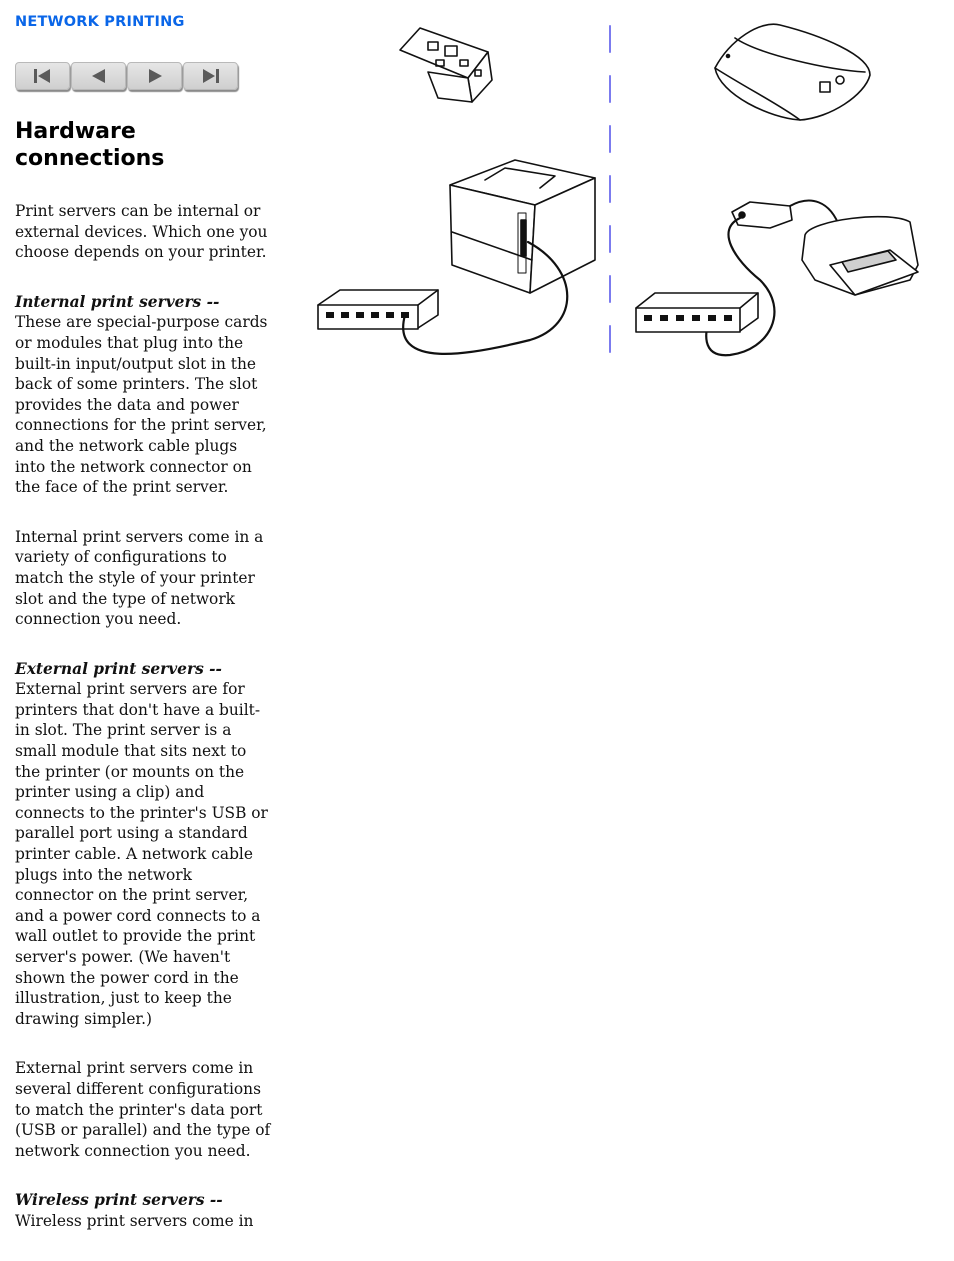 This screenshot has width=954, height=1261. Describe the element at coordinates (134, 1220) in the screenshot. I see `paragraph-text: Wireless print servers come in` at that location.